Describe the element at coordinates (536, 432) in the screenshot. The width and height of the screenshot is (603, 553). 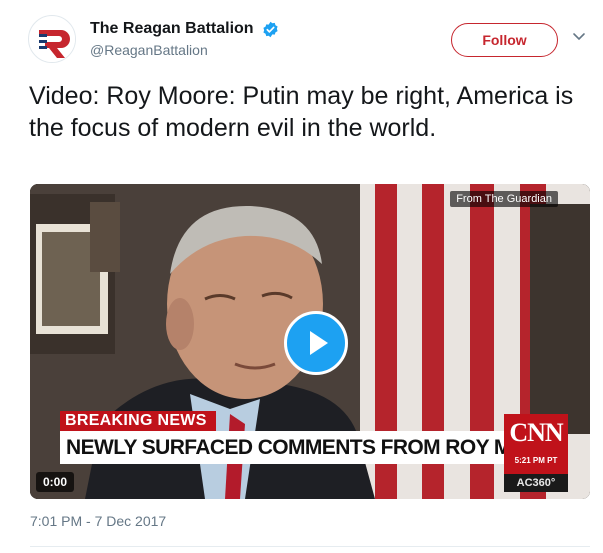
I see `cnn-logo: CNN` at that location.